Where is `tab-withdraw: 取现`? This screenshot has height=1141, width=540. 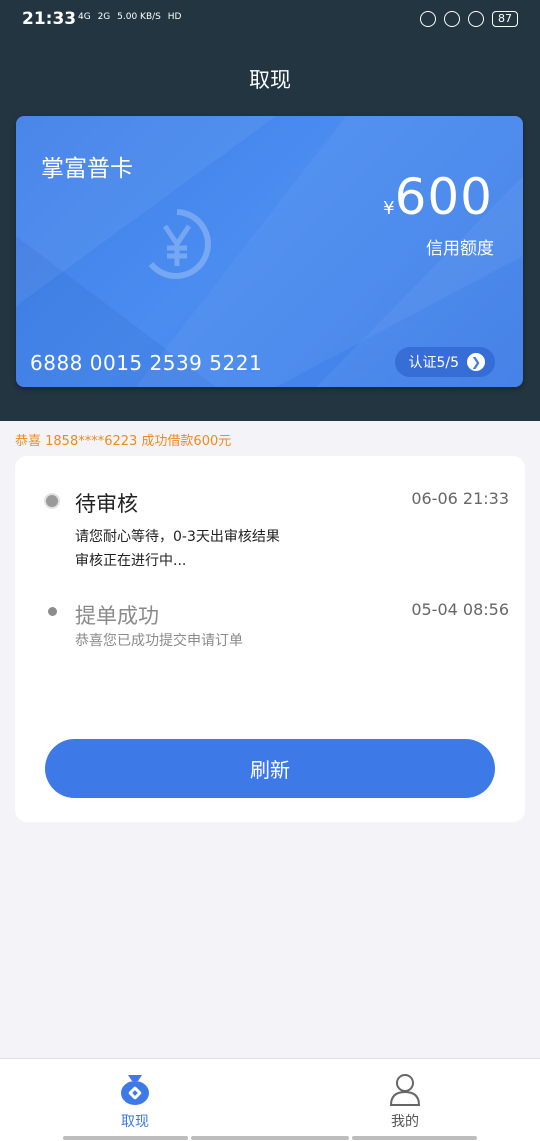 tab-withdraw: 取现 is located at coordinates (135, 1101).